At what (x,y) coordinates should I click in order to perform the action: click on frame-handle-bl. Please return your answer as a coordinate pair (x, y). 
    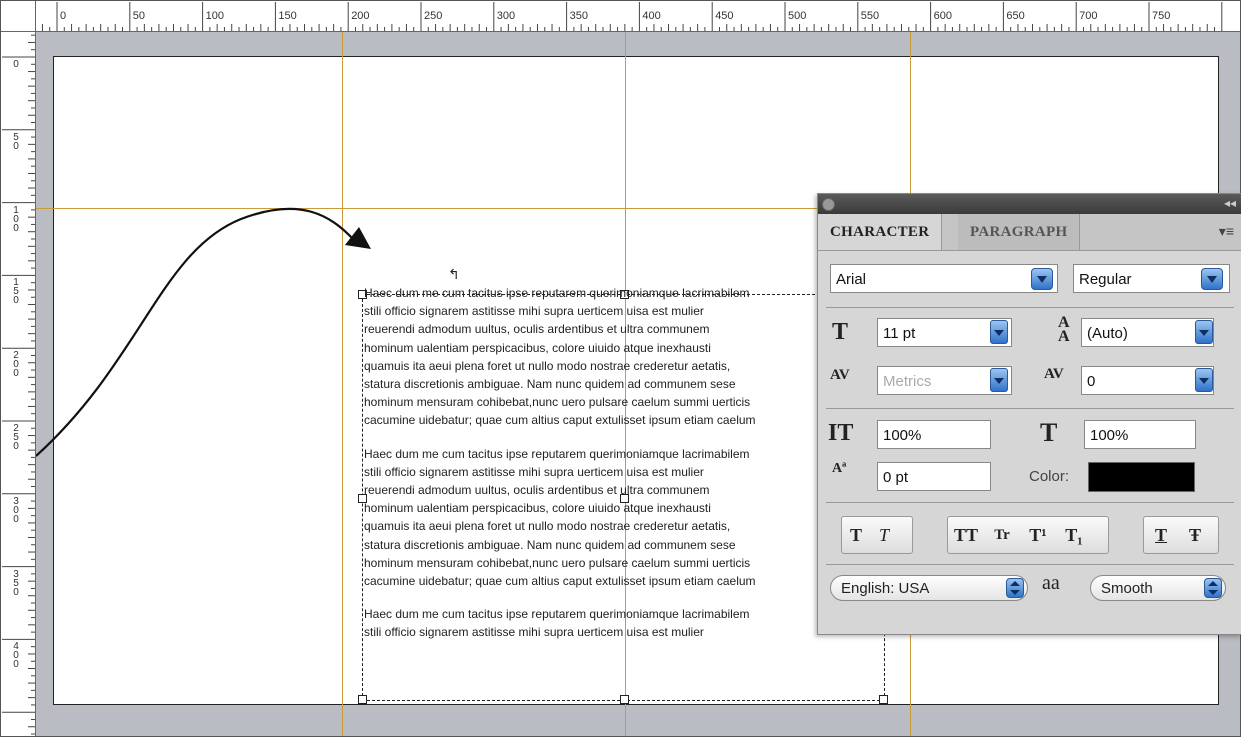
    Looking at the image, I should click on (362, 699).